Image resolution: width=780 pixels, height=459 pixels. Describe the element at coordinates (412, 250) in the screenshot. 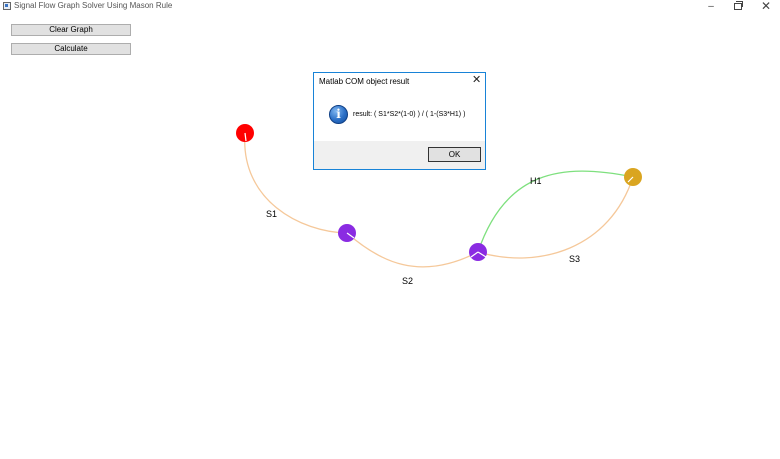

I see `edge-s2` at that location.